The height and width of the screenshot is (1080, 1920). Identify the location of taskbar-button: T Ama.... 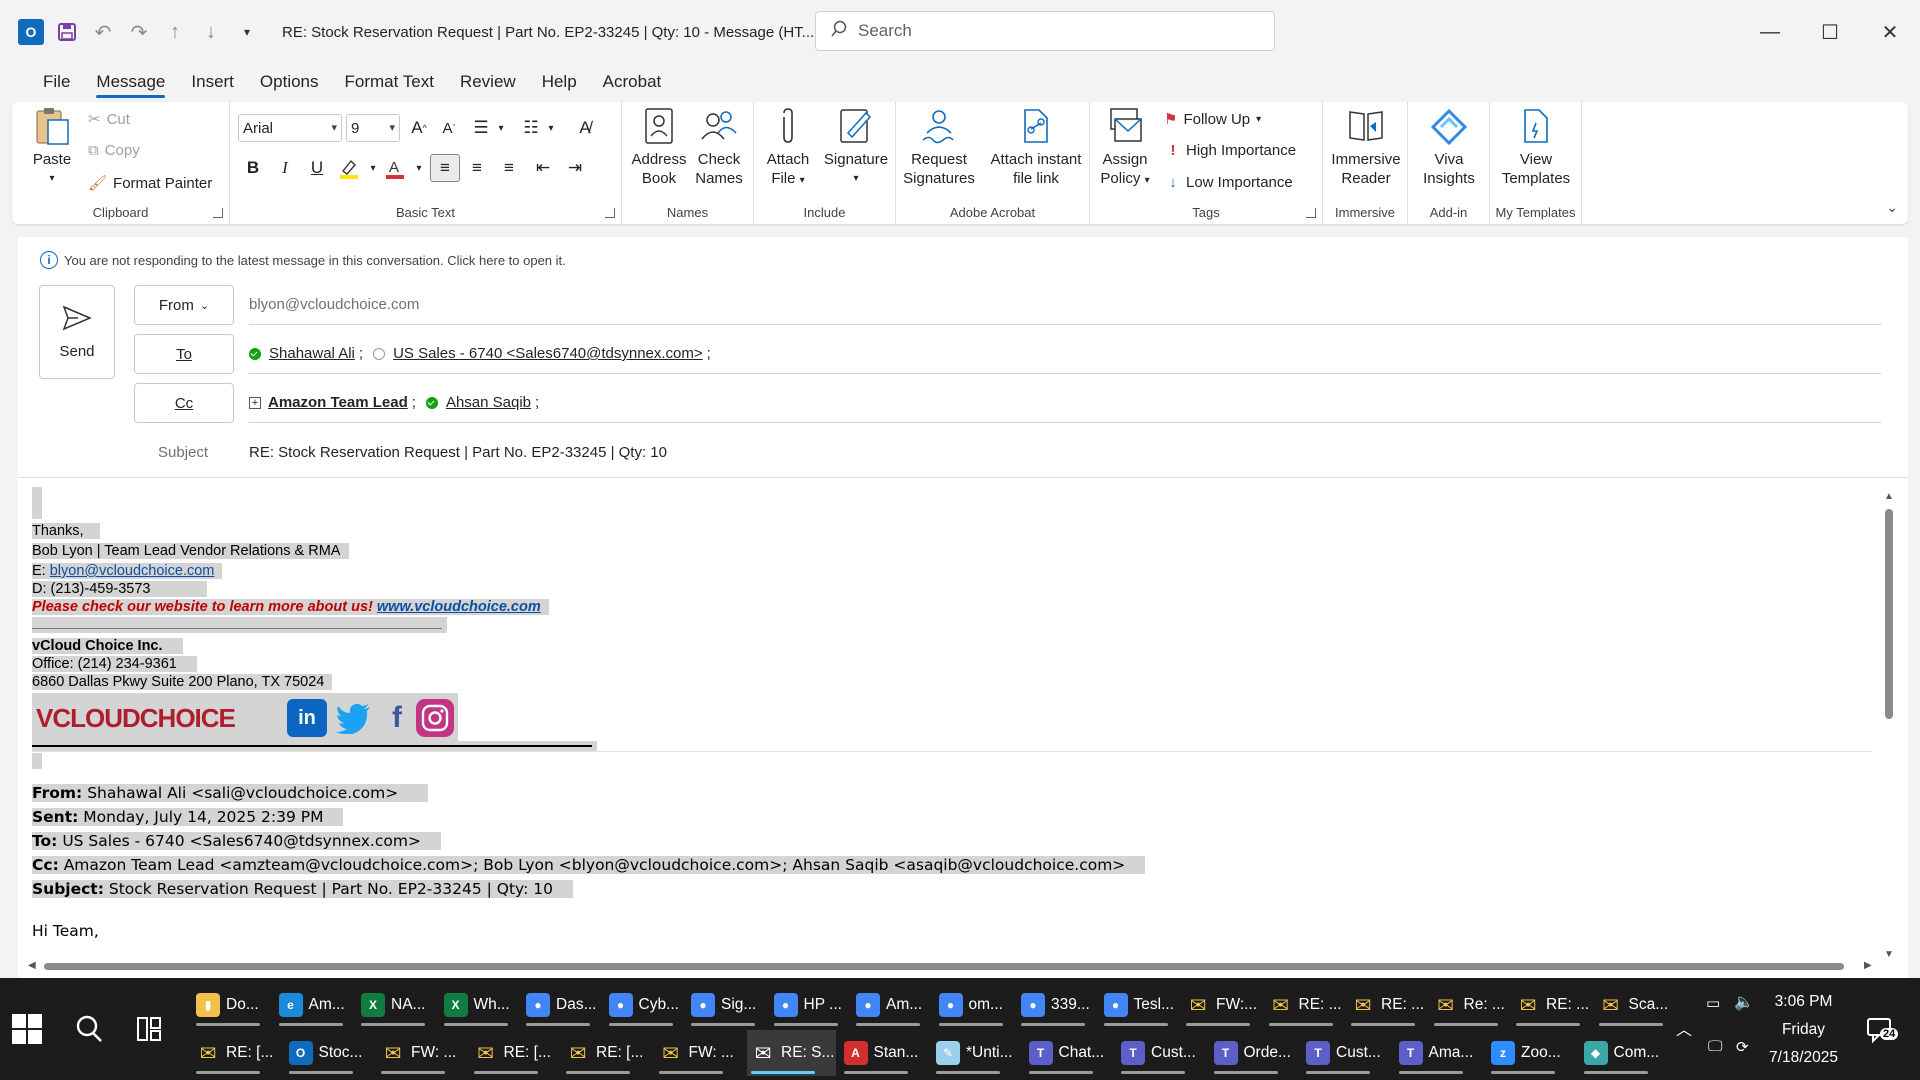
(1439, 1053).